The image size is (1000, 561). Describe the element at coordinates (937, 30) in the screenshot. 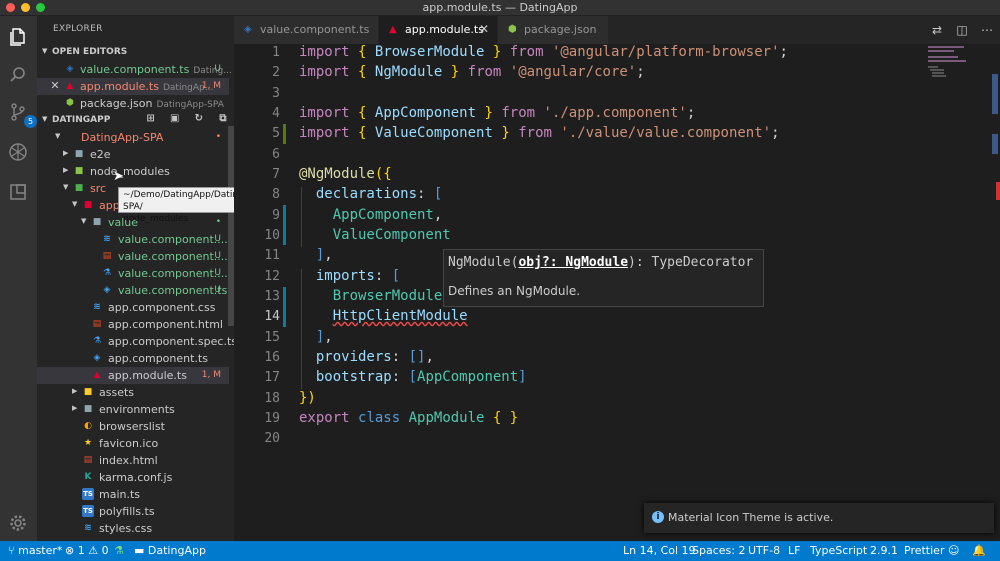

I see `open-changes-icon: ⇄` at that location.